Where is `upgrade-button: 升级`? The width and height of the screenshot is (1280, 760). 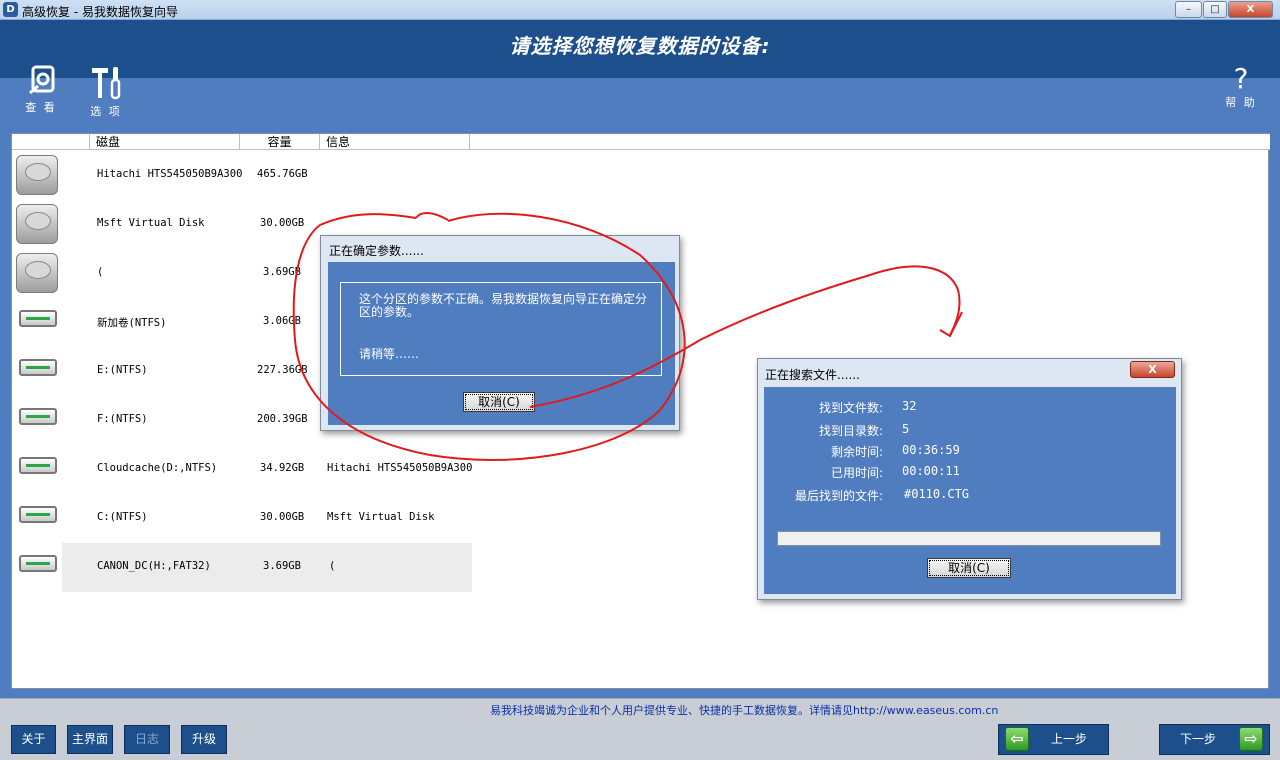
upgrade-button: 升级 is located at coordinates (204, 739).